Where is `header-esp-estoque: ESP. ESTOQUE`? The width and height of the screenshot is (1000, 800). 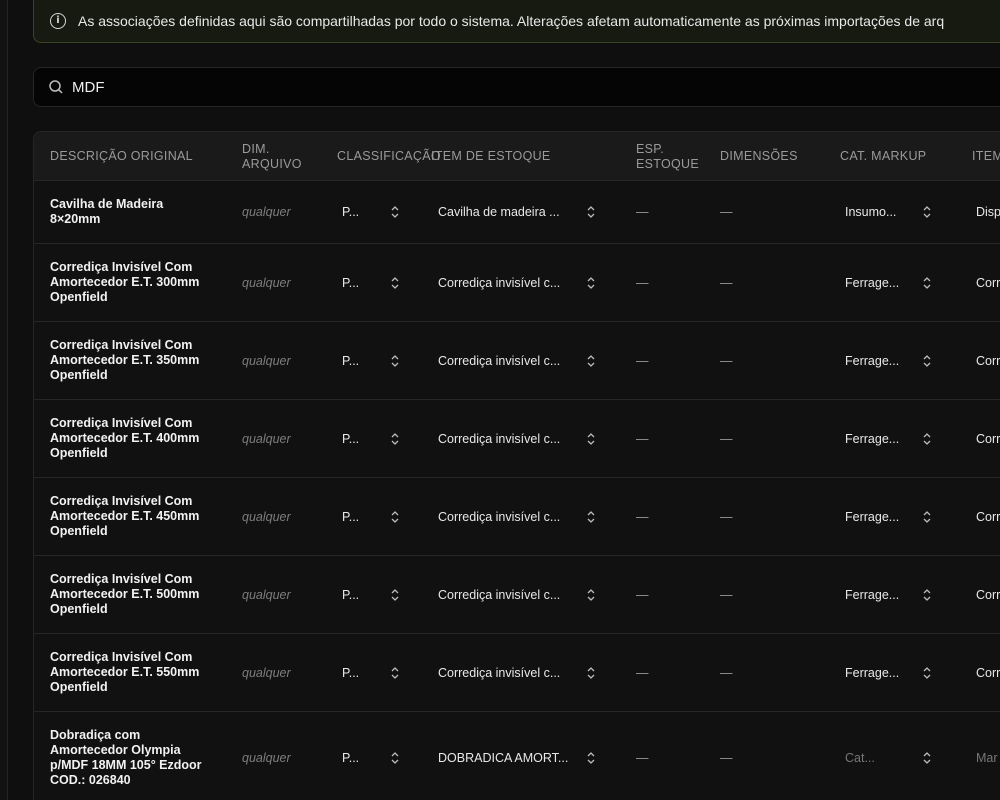
header-esp-estoque: ESP. ESTOQUE is located at coordinates (667, 156).